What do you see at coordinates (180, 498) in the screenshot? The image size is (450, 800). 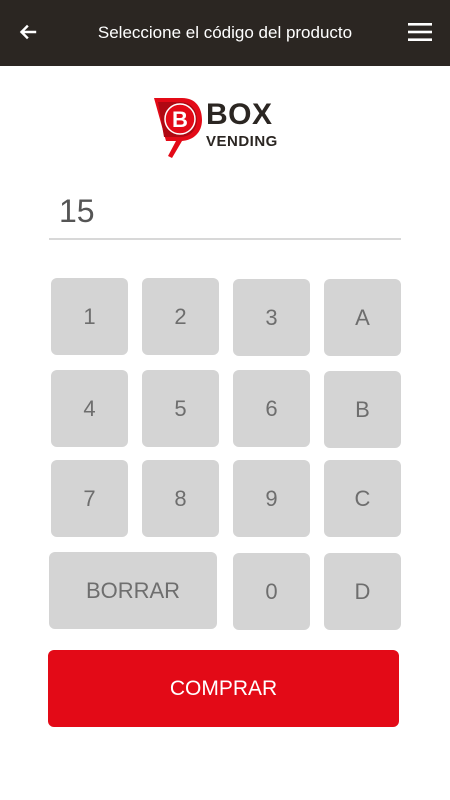 I see `key-8: 8` at bounding box center [180, 498].